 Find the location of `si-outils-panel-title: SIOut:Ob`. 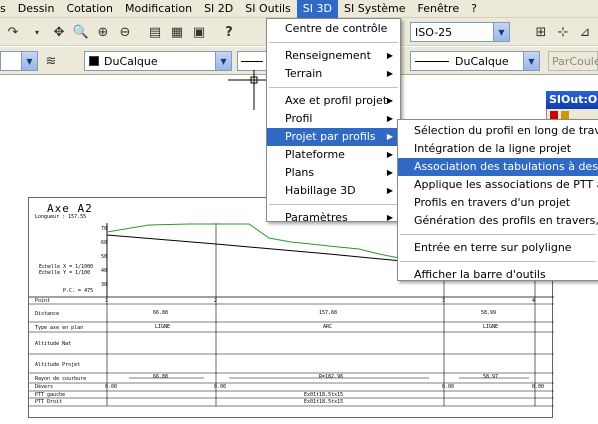

si-outils-panel-title: SIOut:Ob is located at coordinates (572, 100).